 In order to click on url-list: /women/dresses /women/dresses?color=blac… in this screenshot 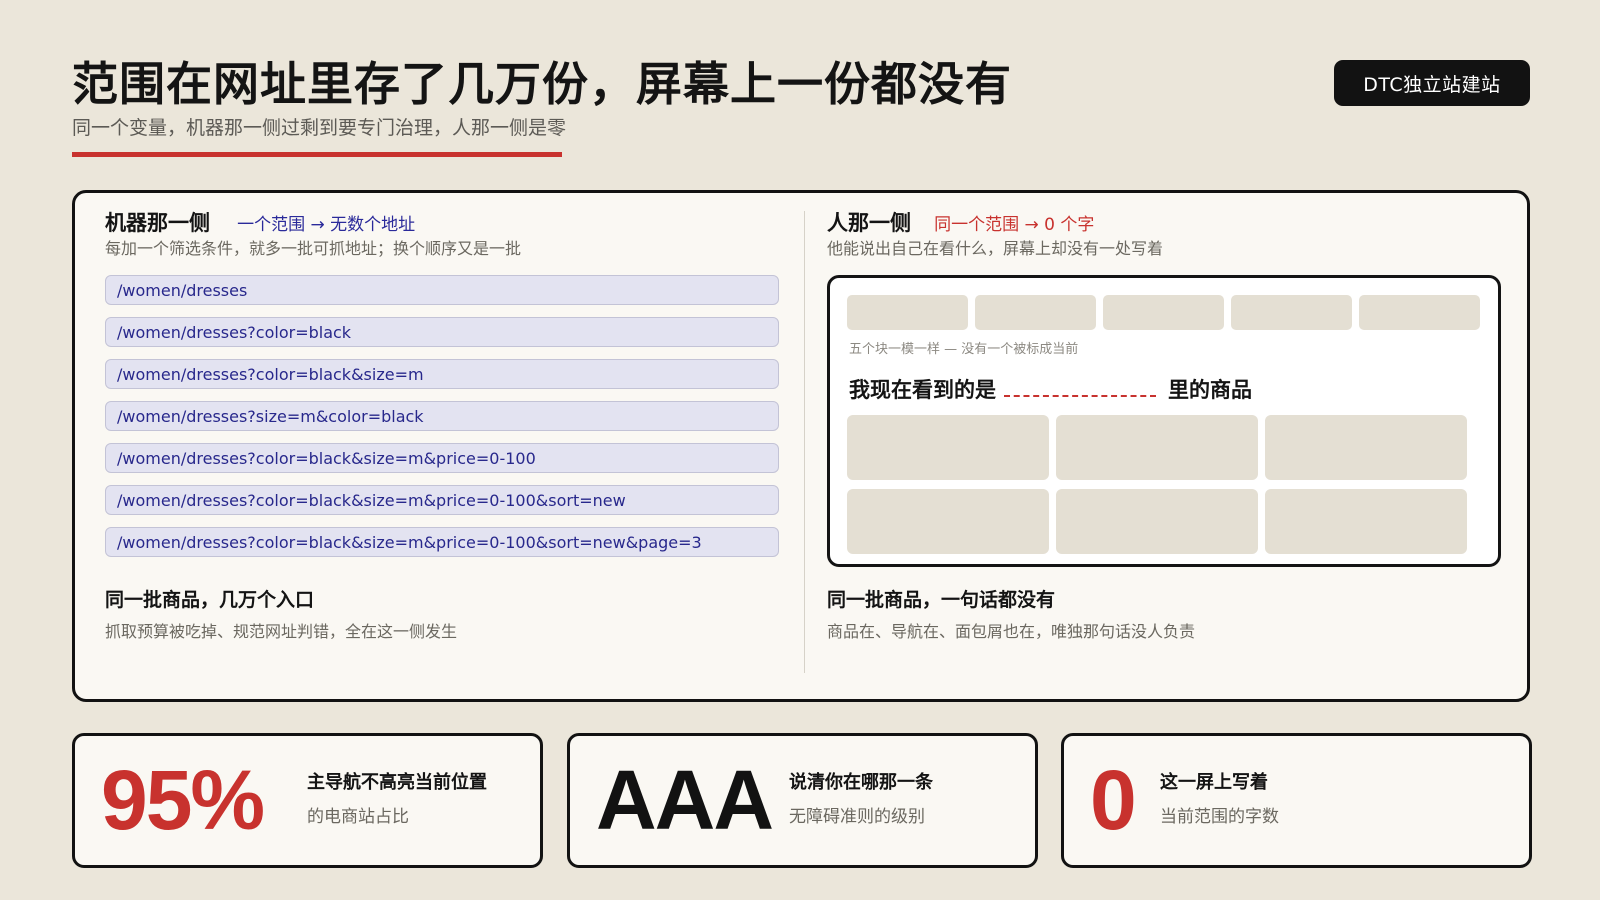, I will do `click(442, 422)`.